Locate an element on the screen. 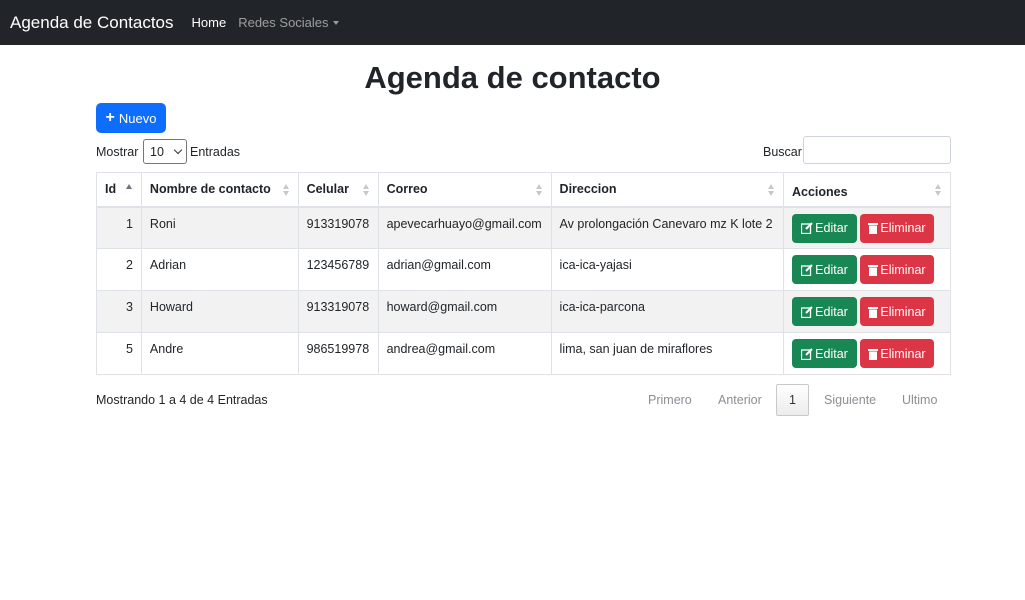 The image size is (1025, 600). cell-name: Andre is located at coordinates (219, 353).